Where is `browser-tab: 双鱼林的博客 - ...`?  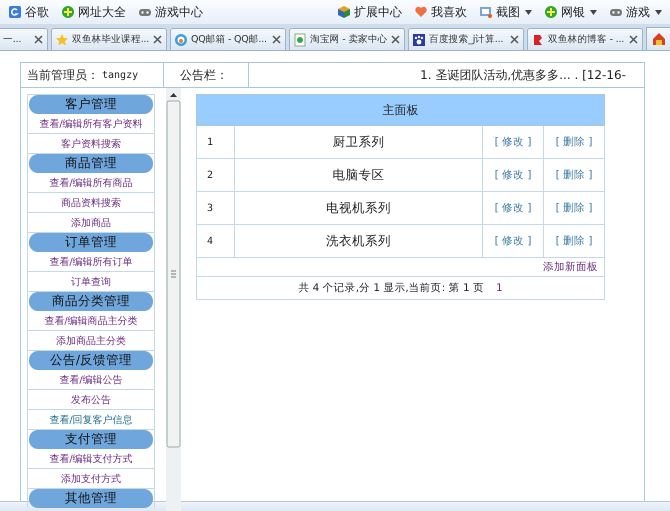
browser-tab: 双鱼林的博客 - ... is located at coordinates (585, 39).